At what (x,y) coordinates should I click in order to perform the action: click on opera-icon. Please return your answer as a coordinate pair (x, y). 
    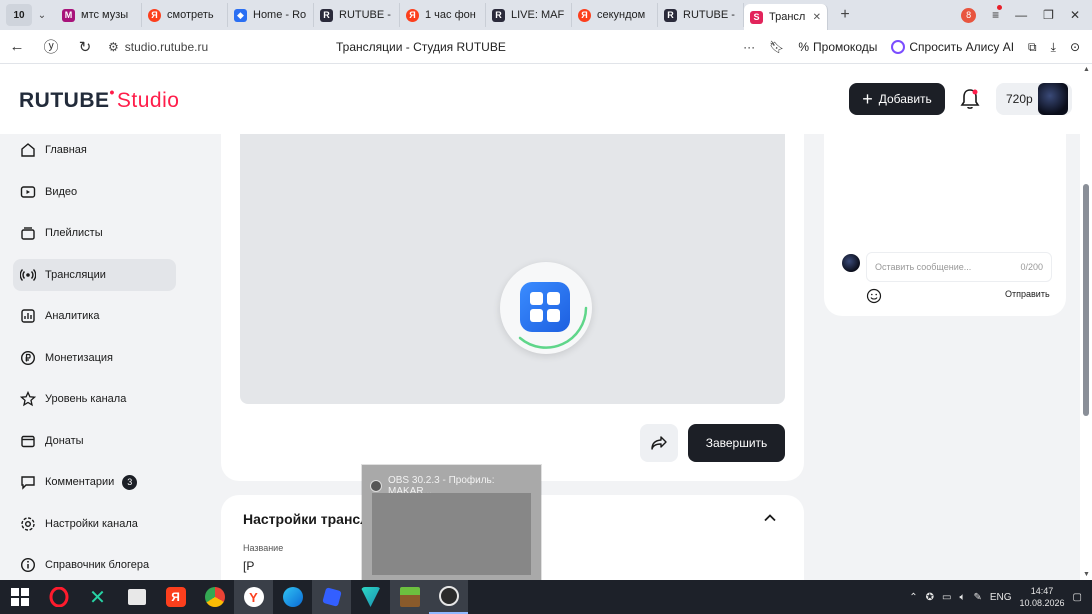
    Looking at the image, I should click on (58, 597).